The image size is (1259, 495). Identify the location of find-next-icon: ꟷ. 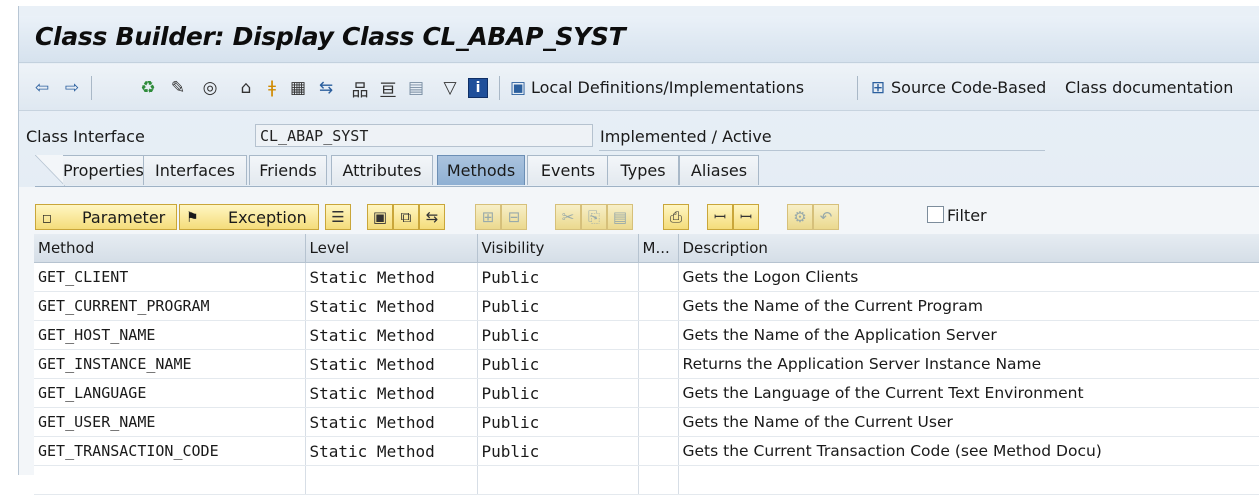
(746, 217).